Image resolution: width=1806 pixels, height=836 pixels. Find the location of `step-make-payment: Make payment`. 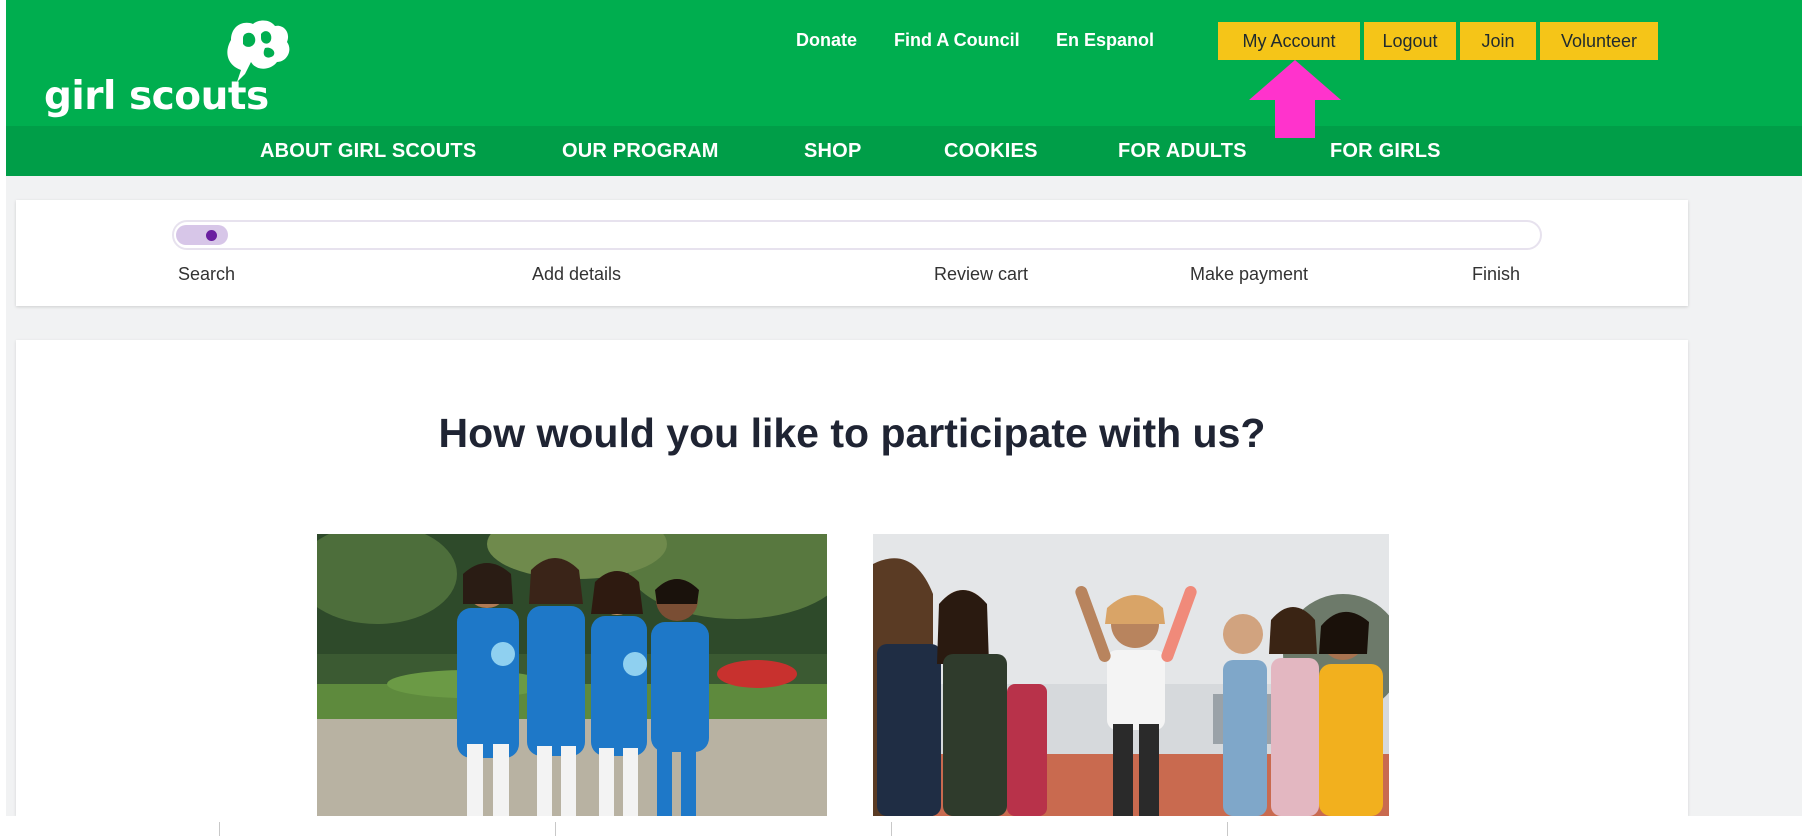

step-make-payment: Make payment is located at coordinates (1249, 274).